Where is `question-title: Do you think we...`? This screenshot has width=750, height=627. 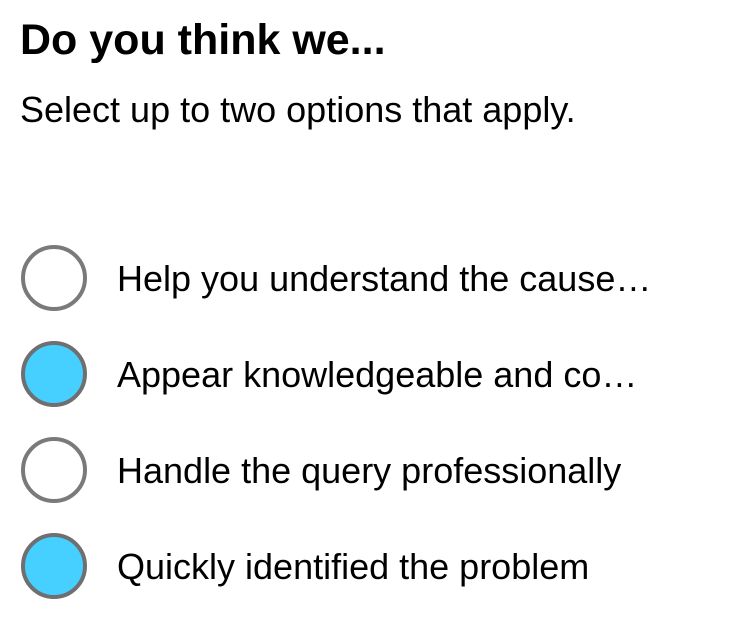 question-title: Do you think we... is located at coordinates (203, 40).